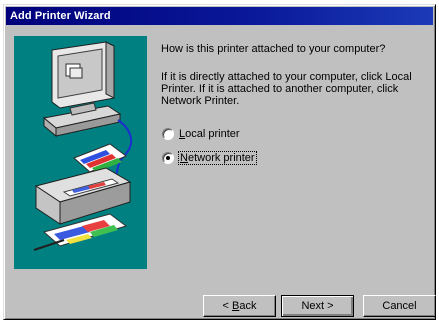 This screenshot has height=325, width=439. I want to click on local-printer-radio, so click(168, 134).